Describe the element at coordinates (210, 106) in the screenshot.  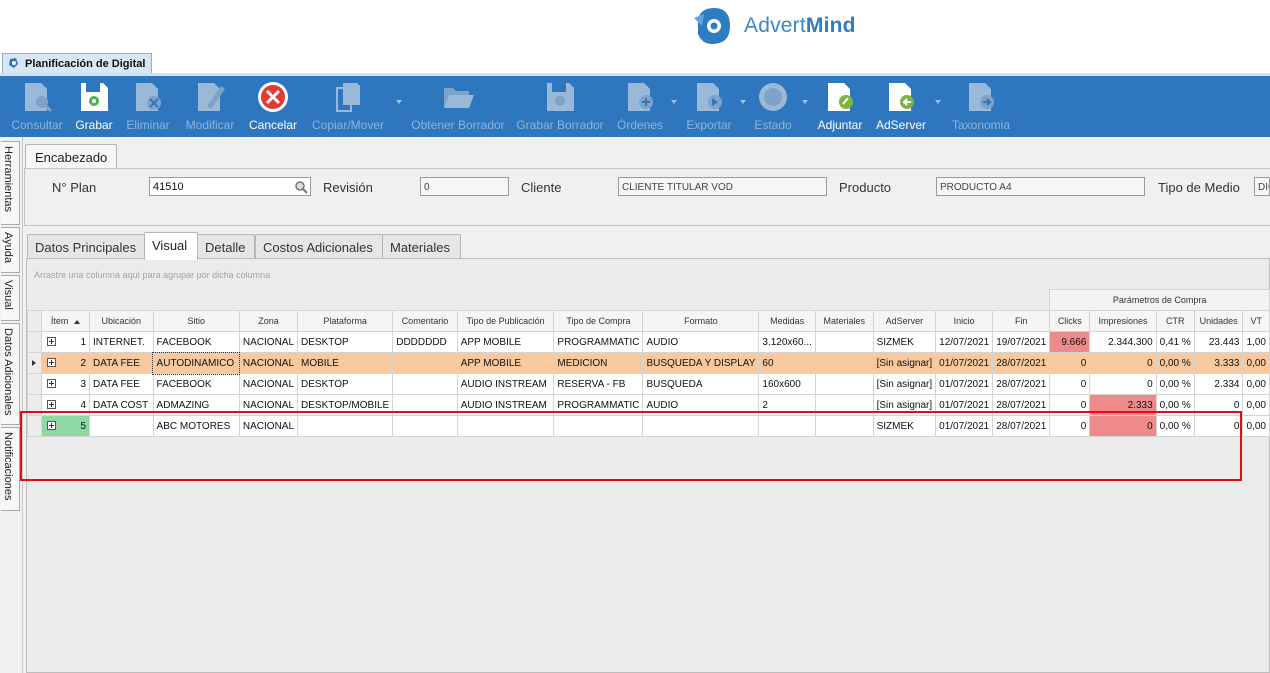
I see `modificar-button: Modificar` at that location.